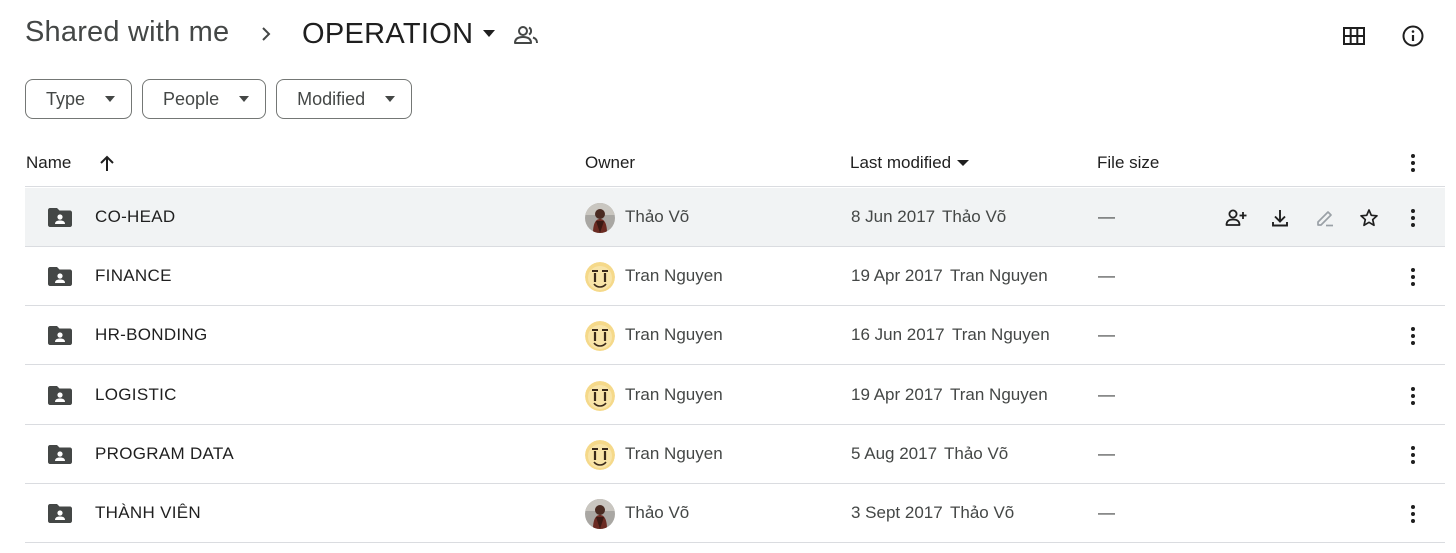 The height and width of the screenshot is (553, 1456). I want to click on column-header-name: Name, so click(70, 163).